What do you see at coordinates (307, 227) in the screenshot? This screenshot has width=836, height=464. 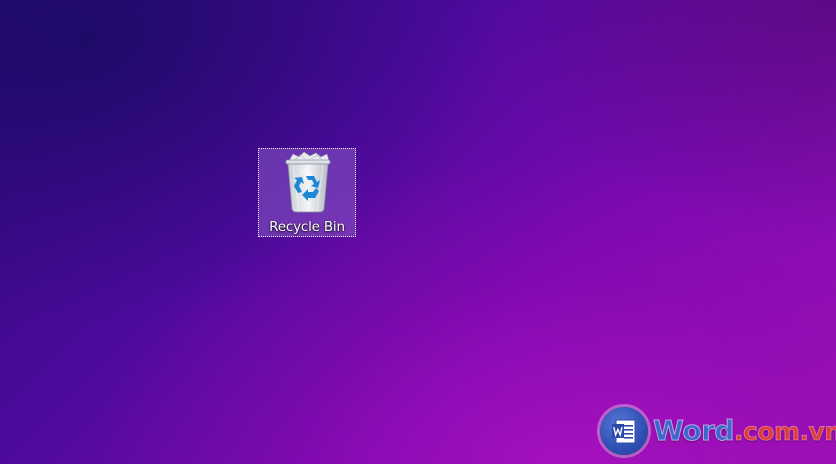 I see `recycle-bin-label: Recycle Bin` at bounding box center [307, 227].